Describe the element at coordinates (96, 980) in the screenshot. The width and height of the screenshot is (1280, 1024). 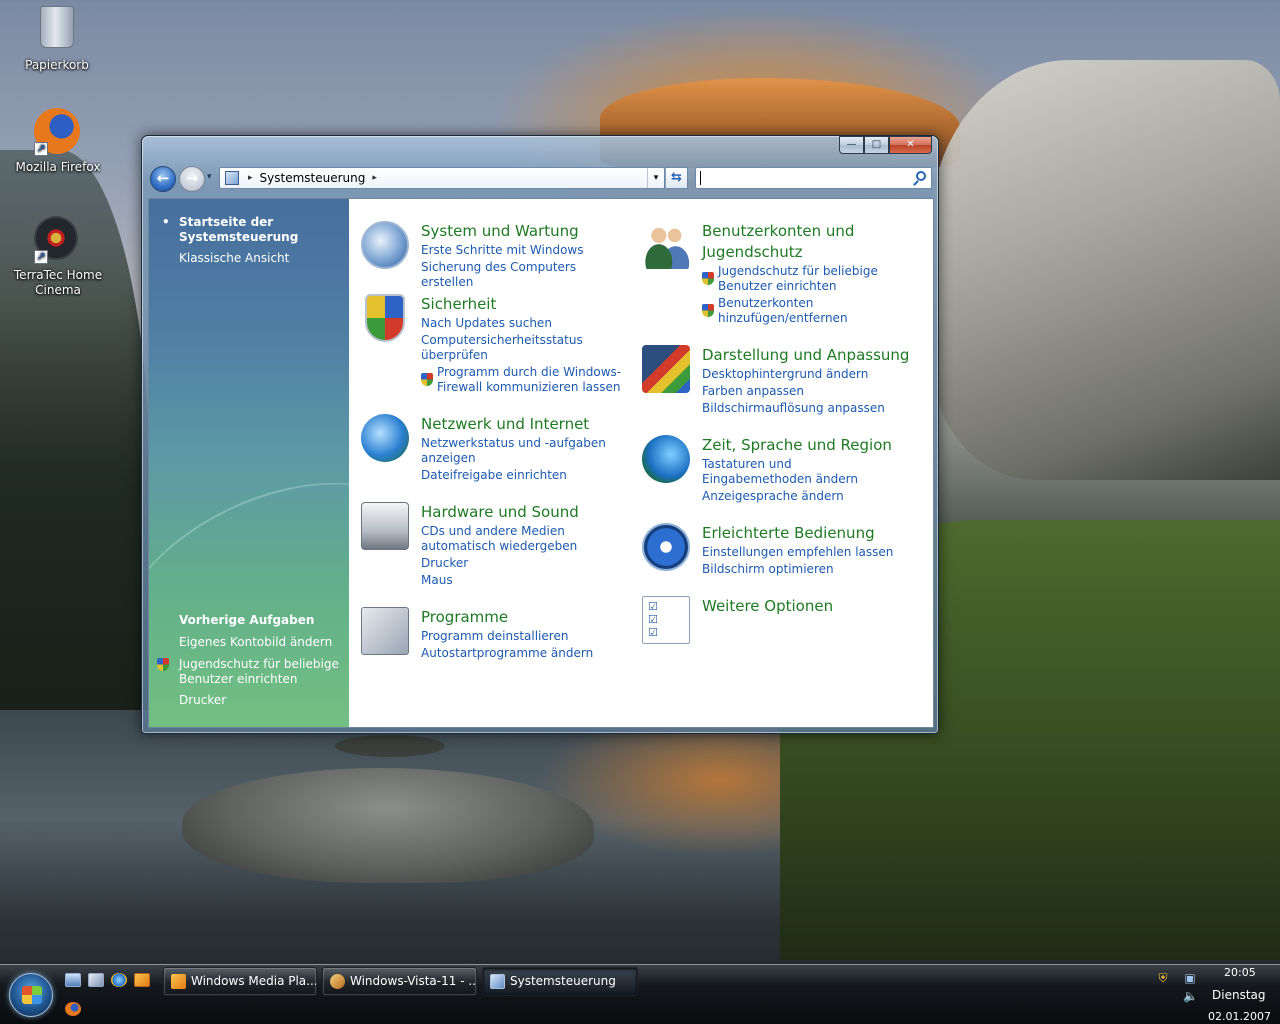
I see `switch-windows-icon` at that location.